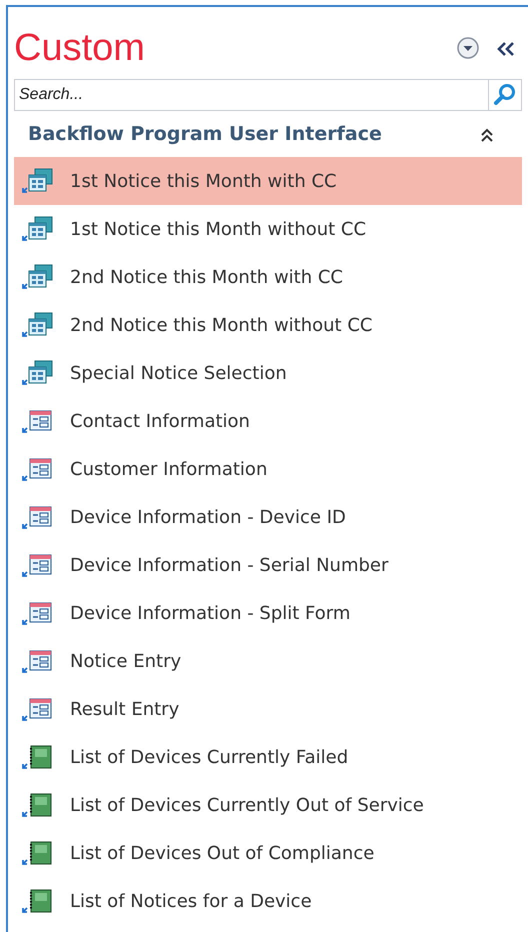  What do you see at coordinates (268, 181) in the screenshot?
I see `navigation-item: 1st Notice this Month with CC` at bounding box center [268, 181].